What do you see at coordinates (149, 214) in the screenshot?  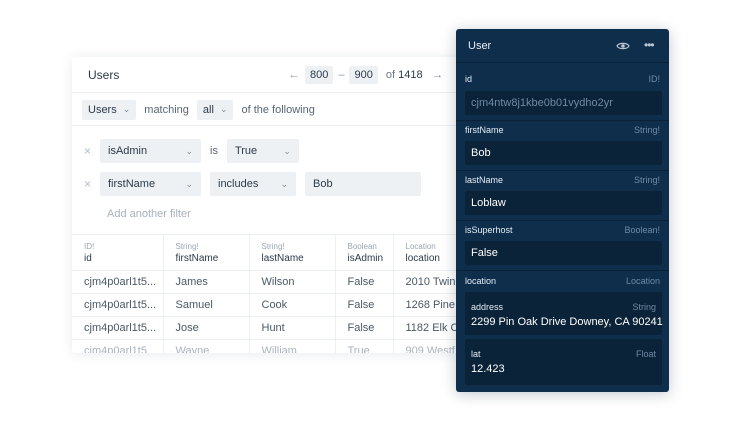 I see `add-filter-link: Add another filter` at bounding box center [149, 214].